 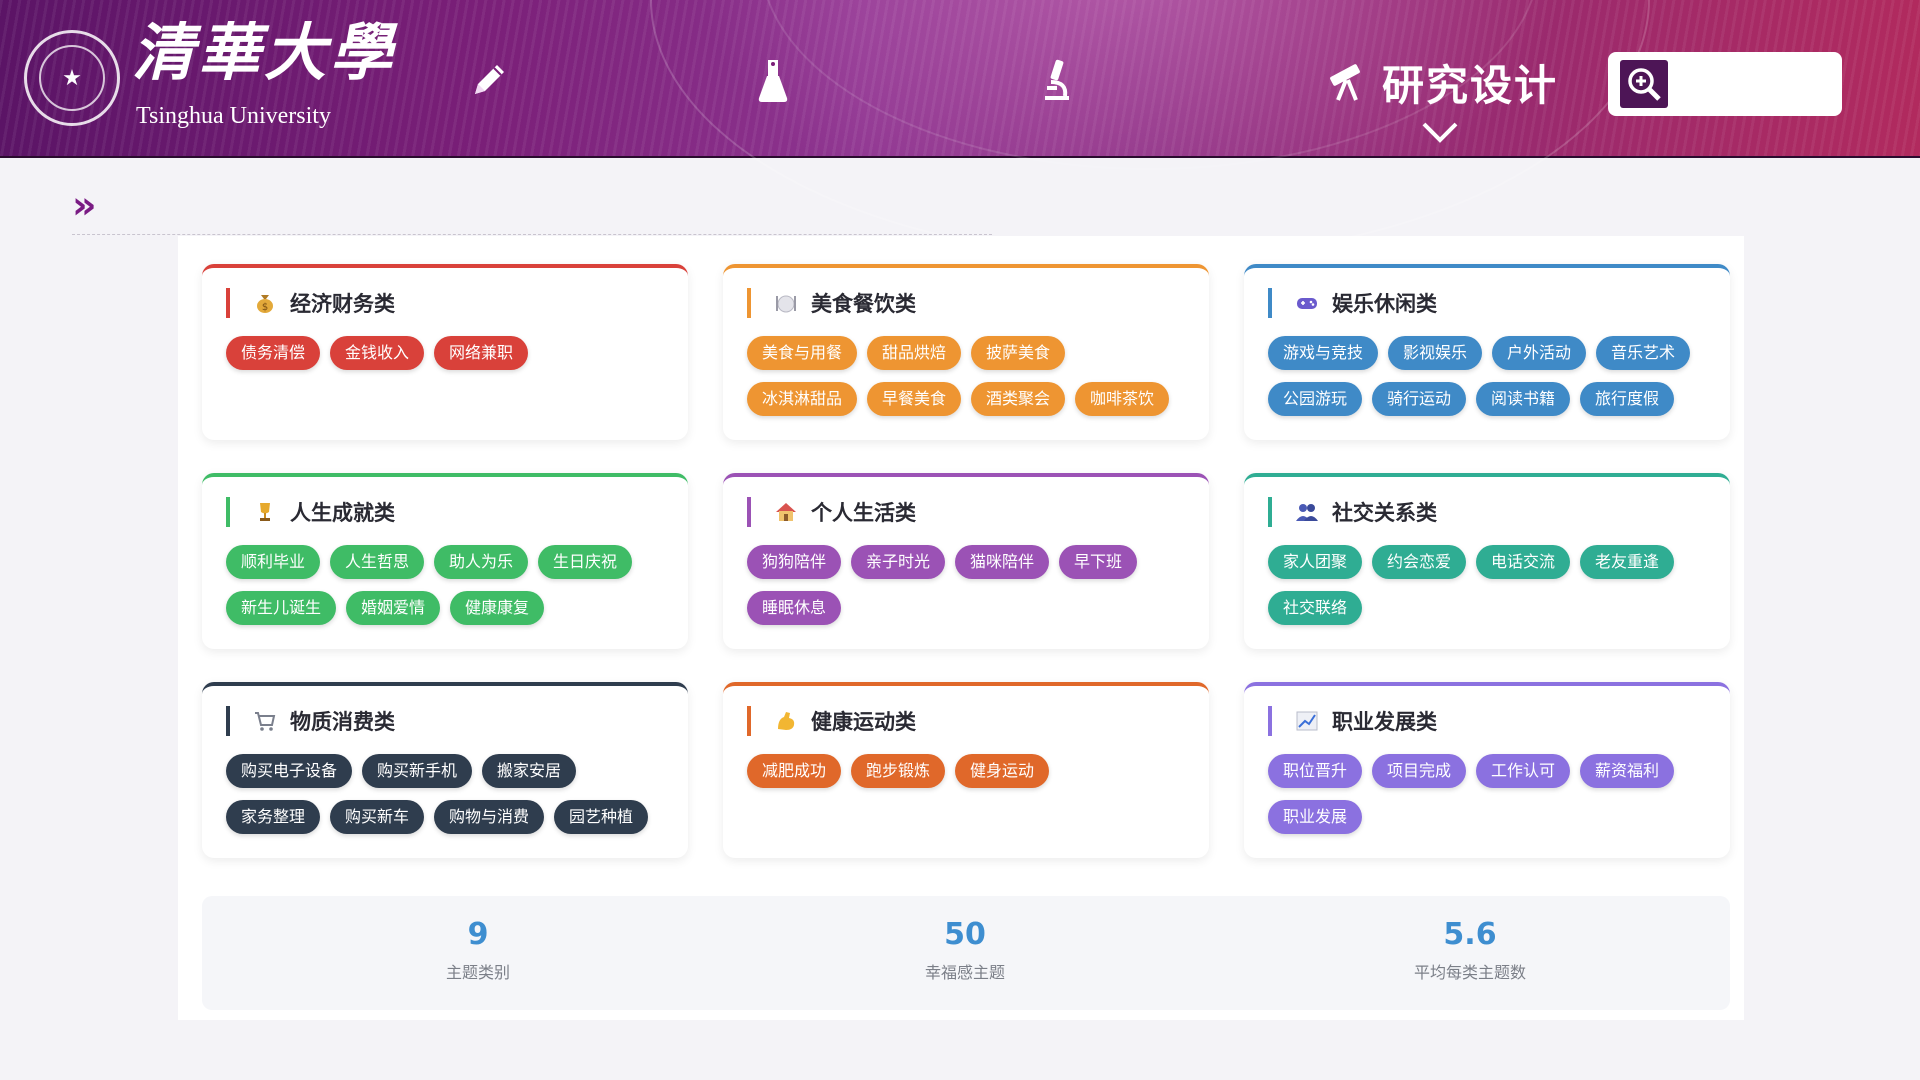 What do you see at coordinates (417, 771) in the screenshot?
I see `topic-tag: 购买新手机` at bounding box center [417, 771].